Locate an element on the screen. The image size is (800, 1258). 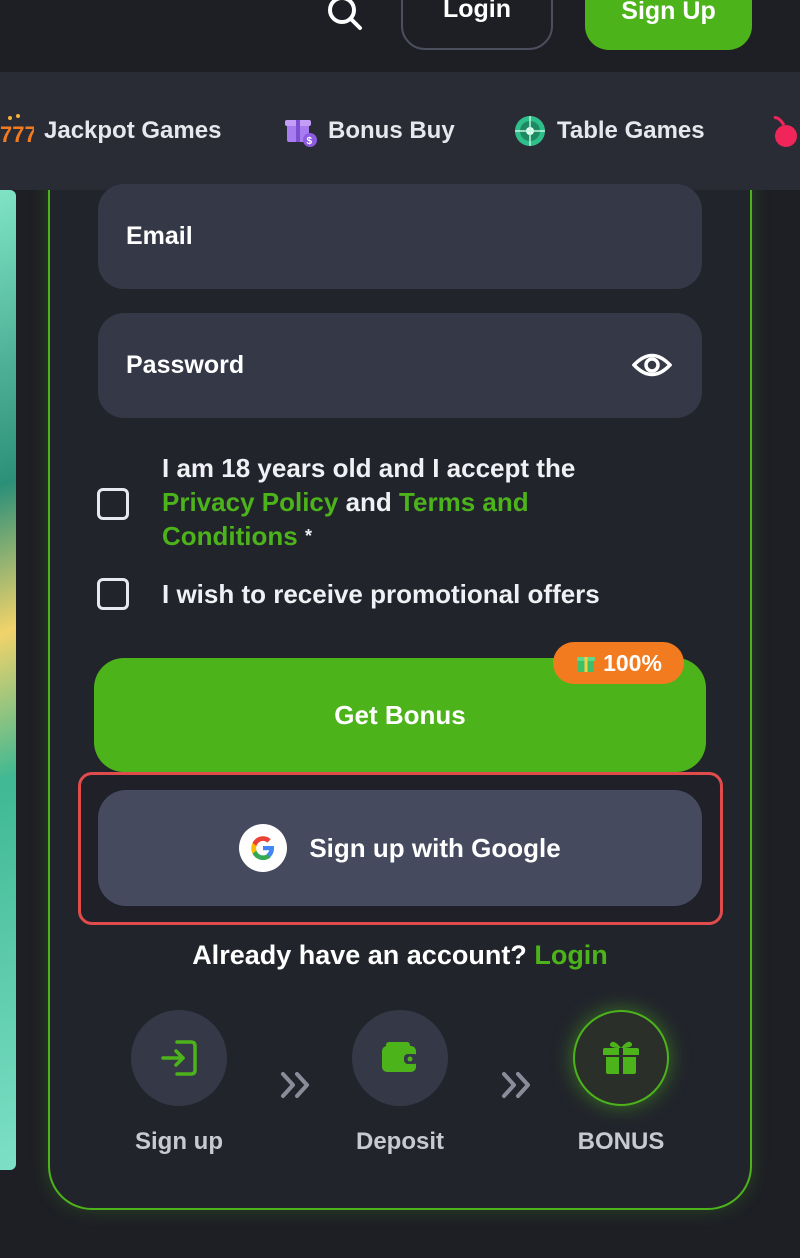
wallet-icon is located at coordinates (400, 1057).